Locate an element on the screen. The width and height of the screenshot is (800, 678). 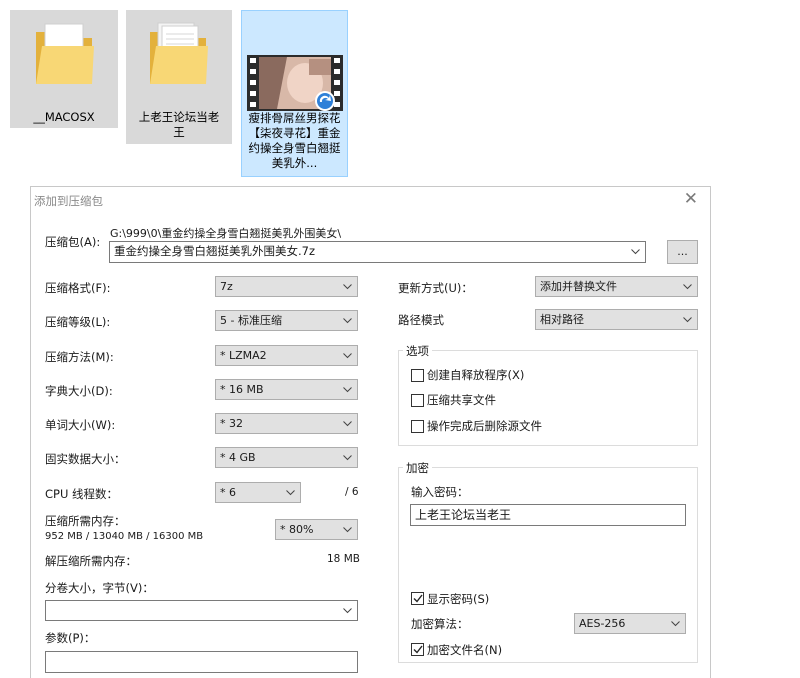
cpu-select: * 6 is located at coordinates (258, 492).